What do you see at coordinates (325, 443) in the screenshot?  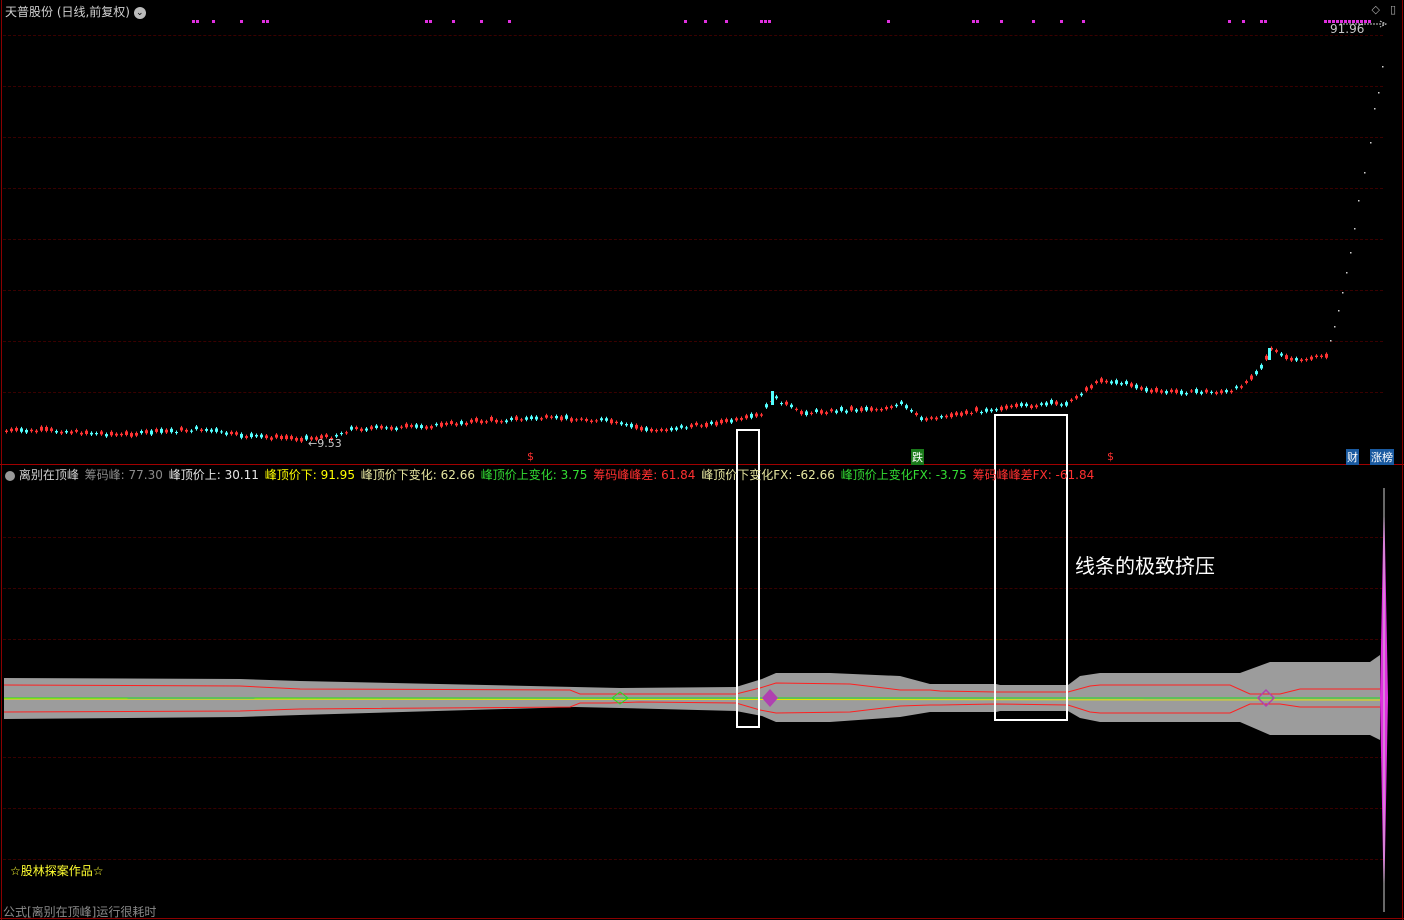 I see `low-price-label: ←9.53` at bounding box center [325, 443].